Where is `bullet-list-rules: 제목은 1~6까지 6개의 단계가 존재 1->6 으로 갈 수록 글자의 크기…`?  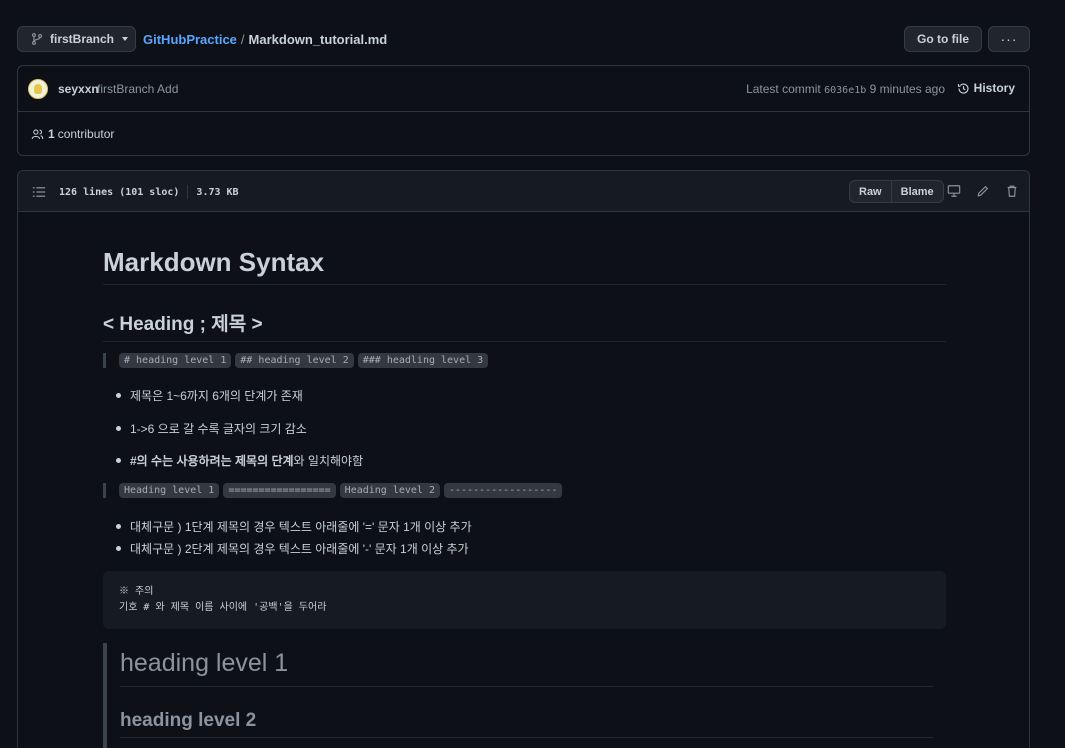
bullet-list-rules: 제목은 1~6까지 6개의 단계가 존재 1->6 으로 갈 수록 글자의 크기… is located at coordinates (233, 428).